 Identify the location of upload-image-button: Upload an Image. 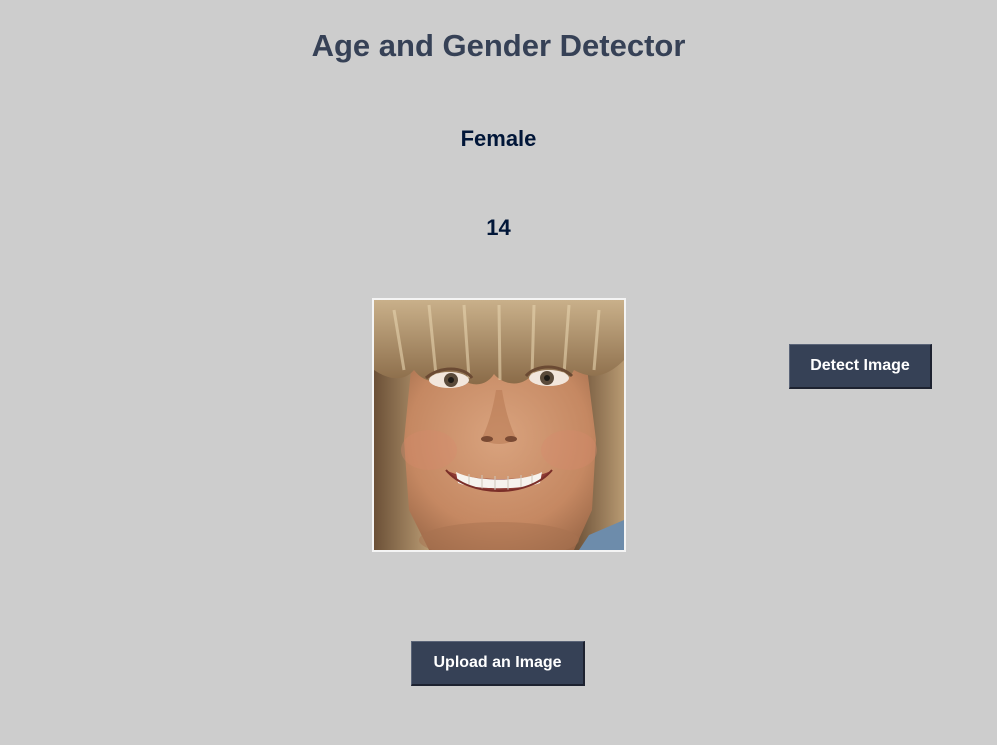
(498, 663).